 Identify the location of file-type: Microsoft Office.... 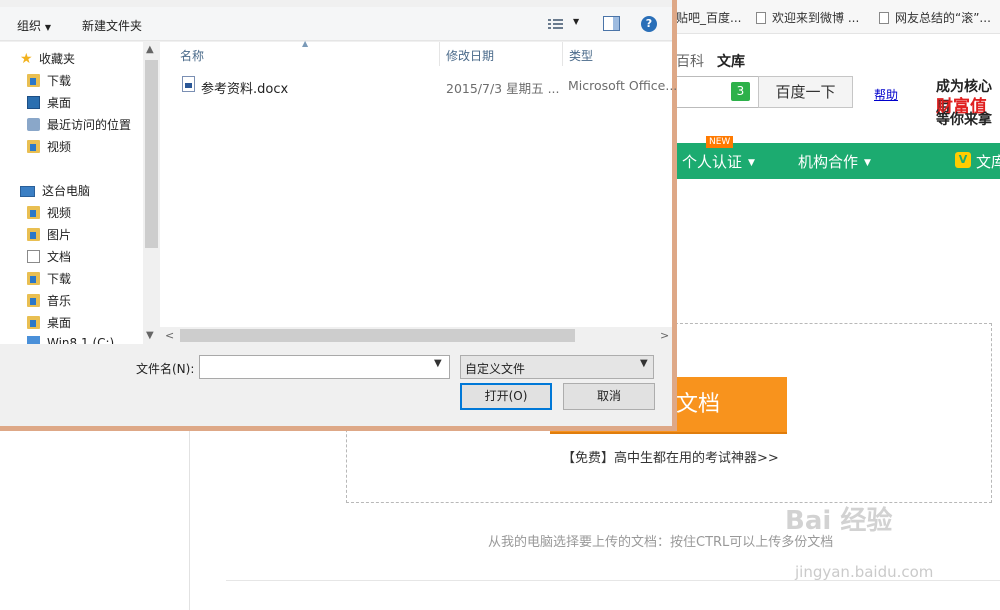
(623, 85).